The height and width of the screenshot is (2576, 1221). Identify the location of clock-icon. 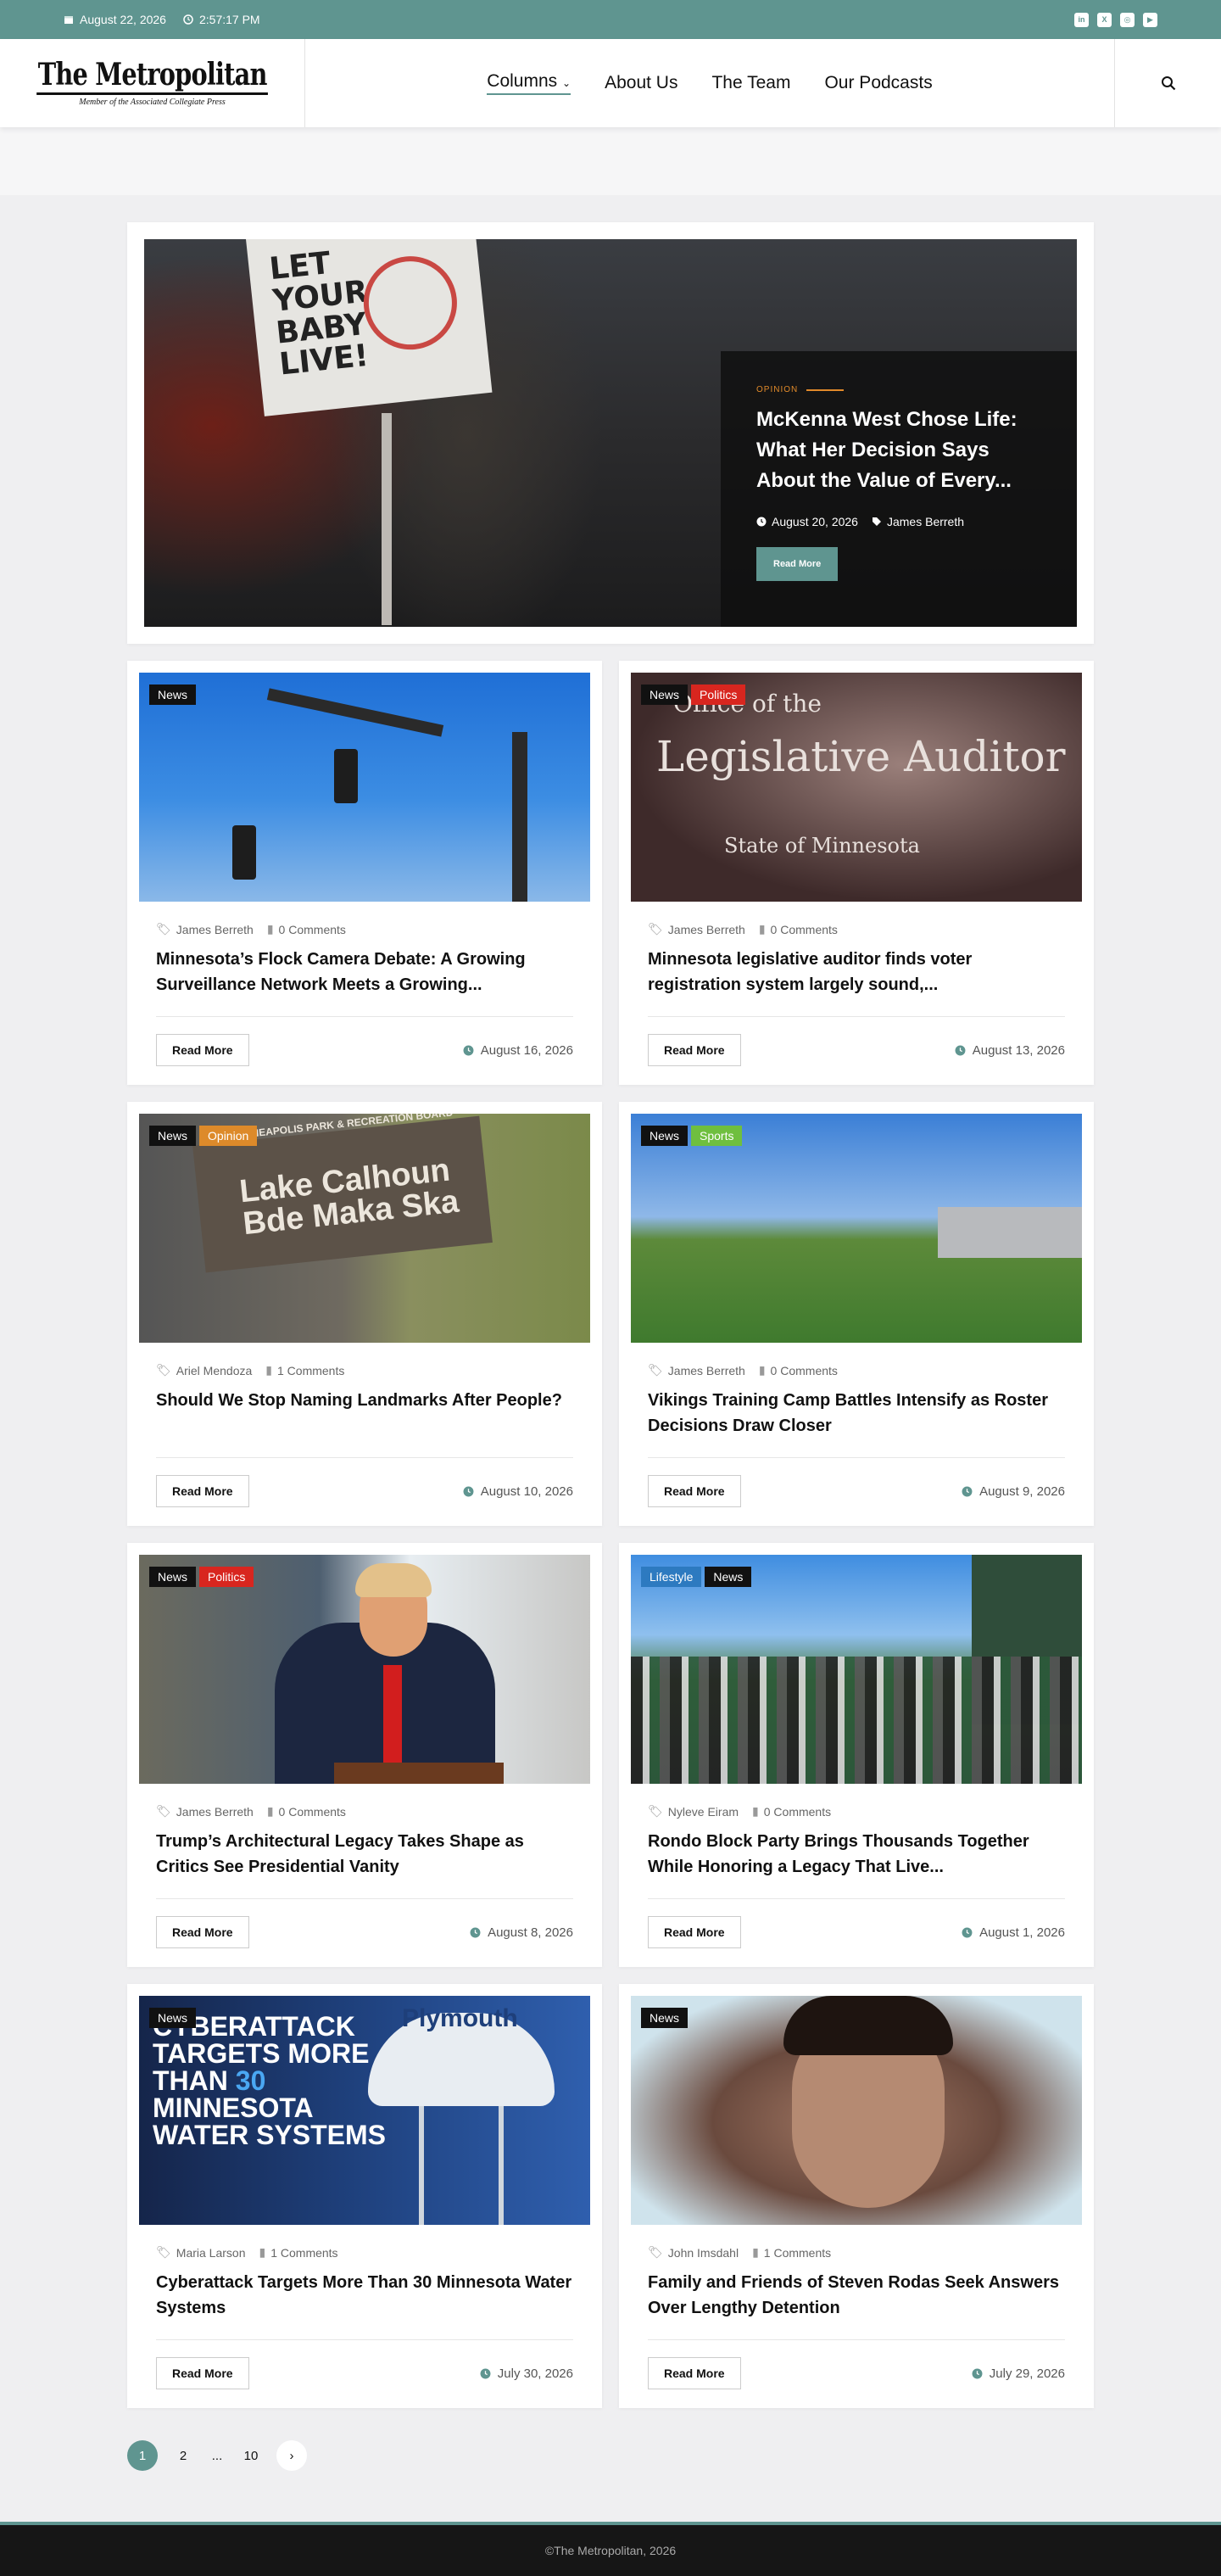
(967, 1491).